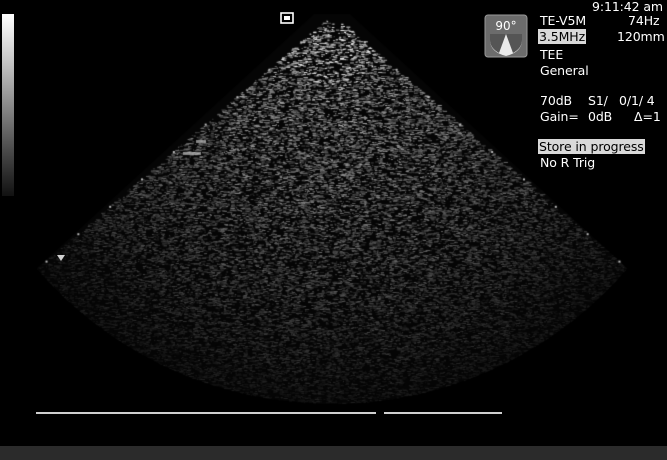 Image resolution: width=667 pixels, height=460 pixels. I want to click on depth-label: 120mm, so click(641, 36).